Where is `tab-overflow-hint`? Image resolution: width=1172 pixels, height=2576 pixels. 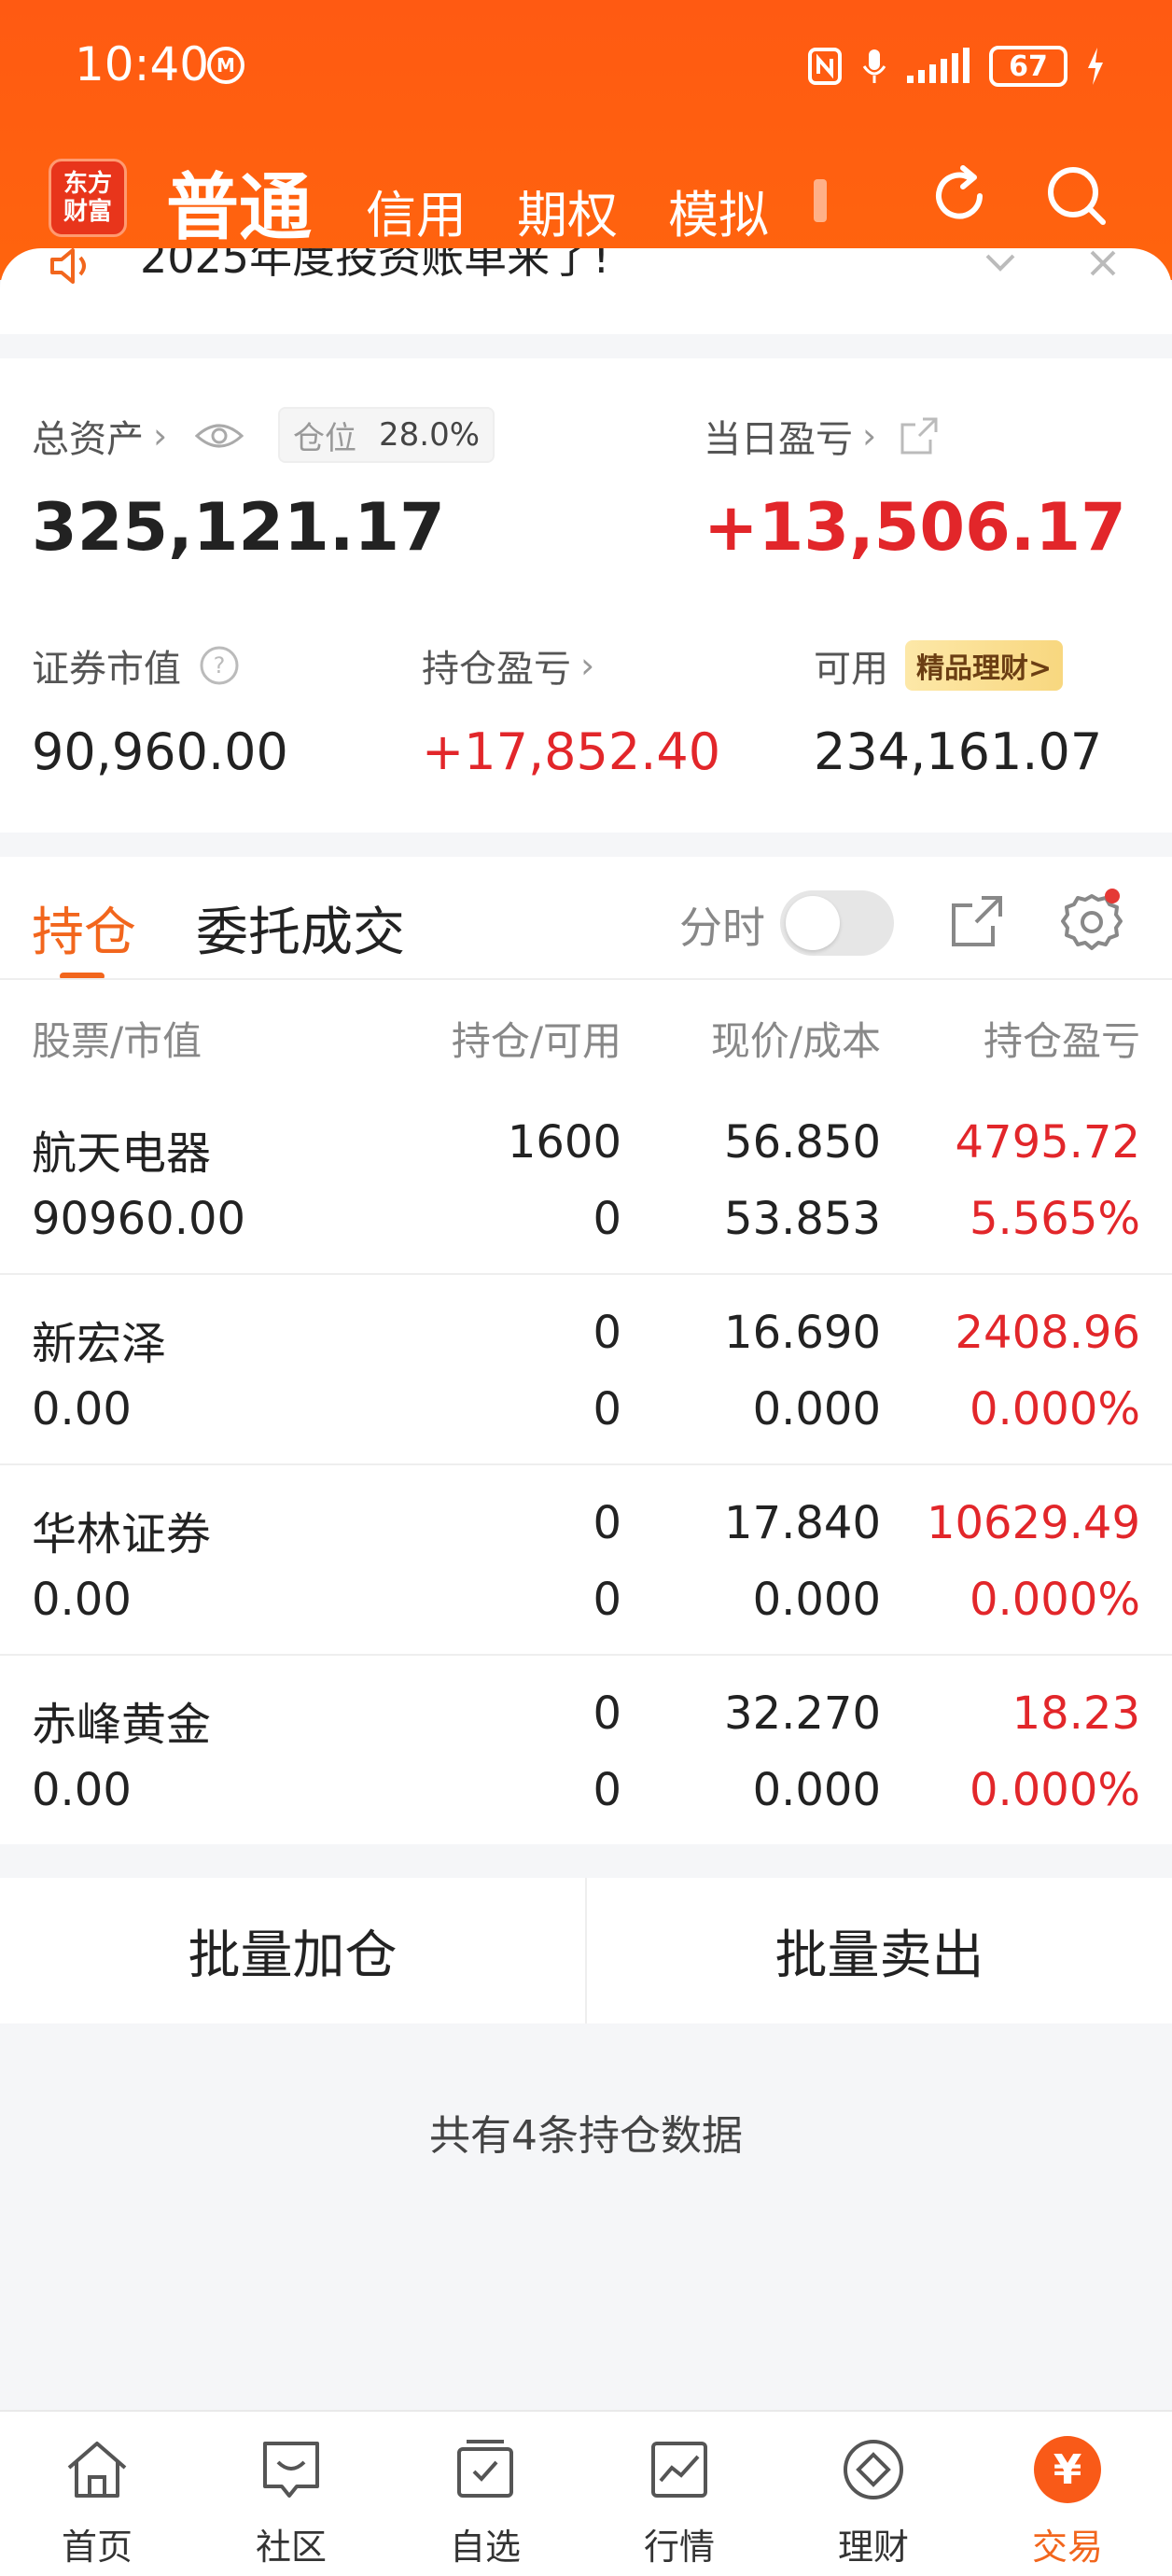
tab-overflow-hint is located at coordinates (820, 200).